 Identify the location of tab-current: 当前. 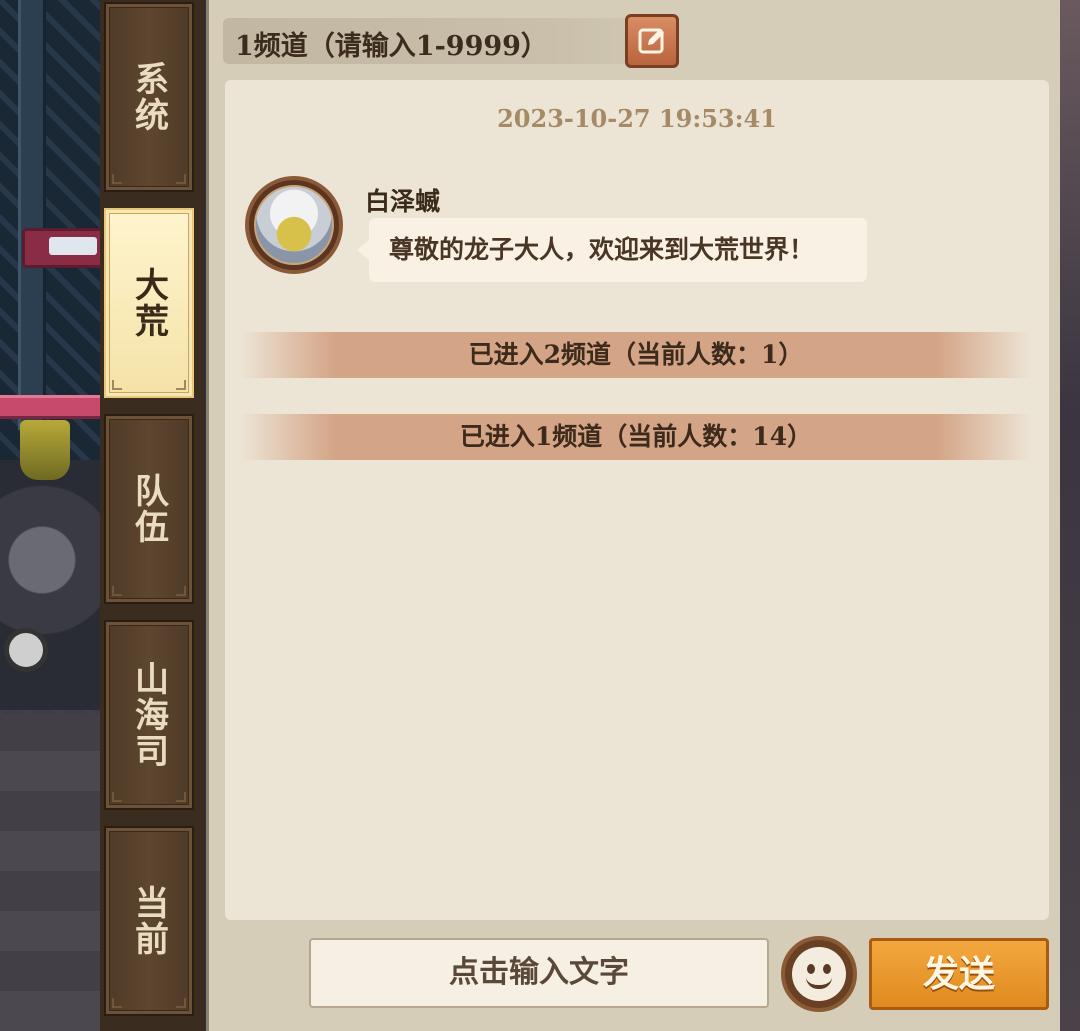
(149, 921).